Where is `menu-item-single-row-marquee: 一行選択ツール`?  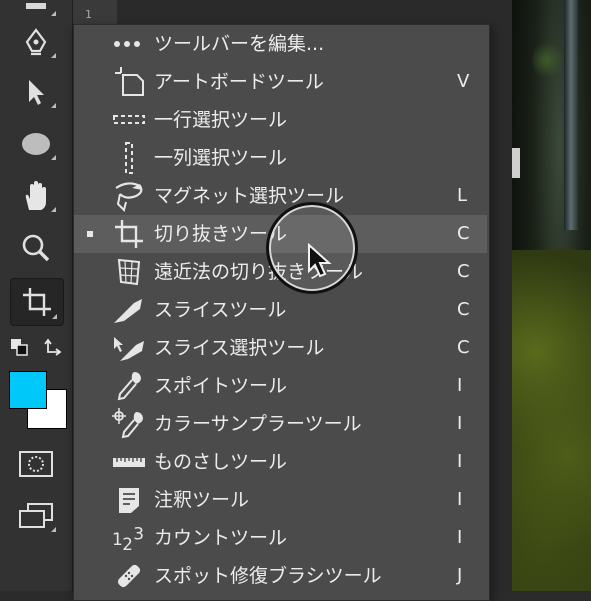 menu-item-single-row-marquee: 一行選択ツール is located at coordinates (280, 120).